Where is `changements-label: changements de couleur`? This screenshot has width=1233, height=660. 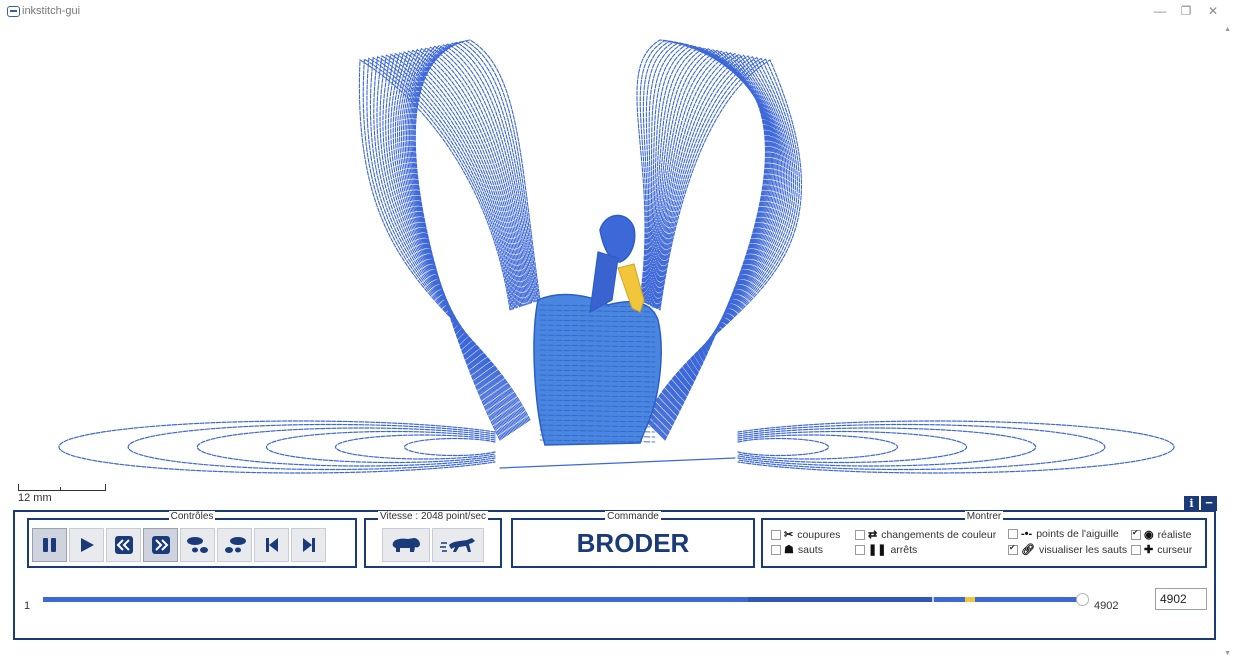
changements-label: changements de couleur is located at coordinates (939, 534).